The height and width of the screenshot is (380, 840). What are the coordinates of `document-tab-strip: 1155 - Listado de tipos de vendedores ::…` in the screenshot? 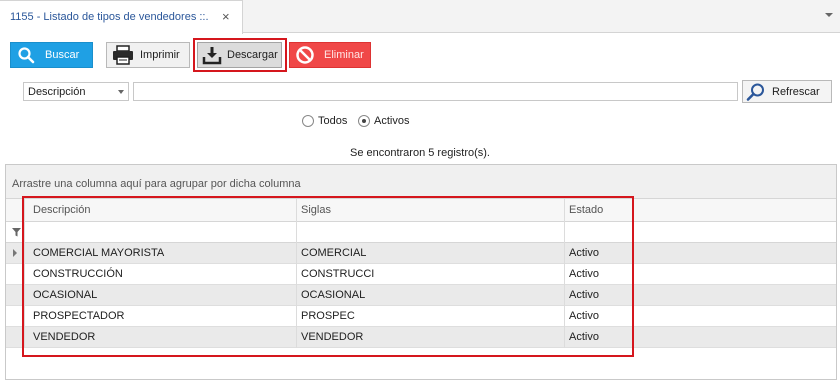 It's located at (420, 17).